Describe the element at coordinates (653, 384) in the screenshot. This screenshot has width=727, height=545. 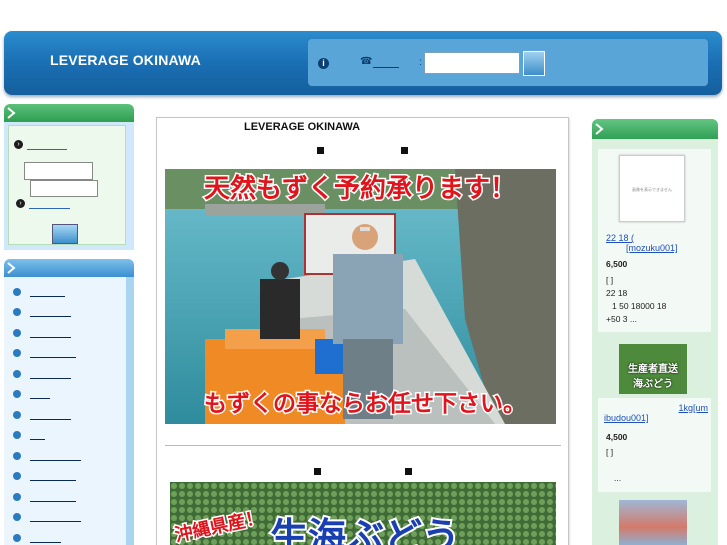
I see `thumbnail-text: 海ぶどう` at that location.